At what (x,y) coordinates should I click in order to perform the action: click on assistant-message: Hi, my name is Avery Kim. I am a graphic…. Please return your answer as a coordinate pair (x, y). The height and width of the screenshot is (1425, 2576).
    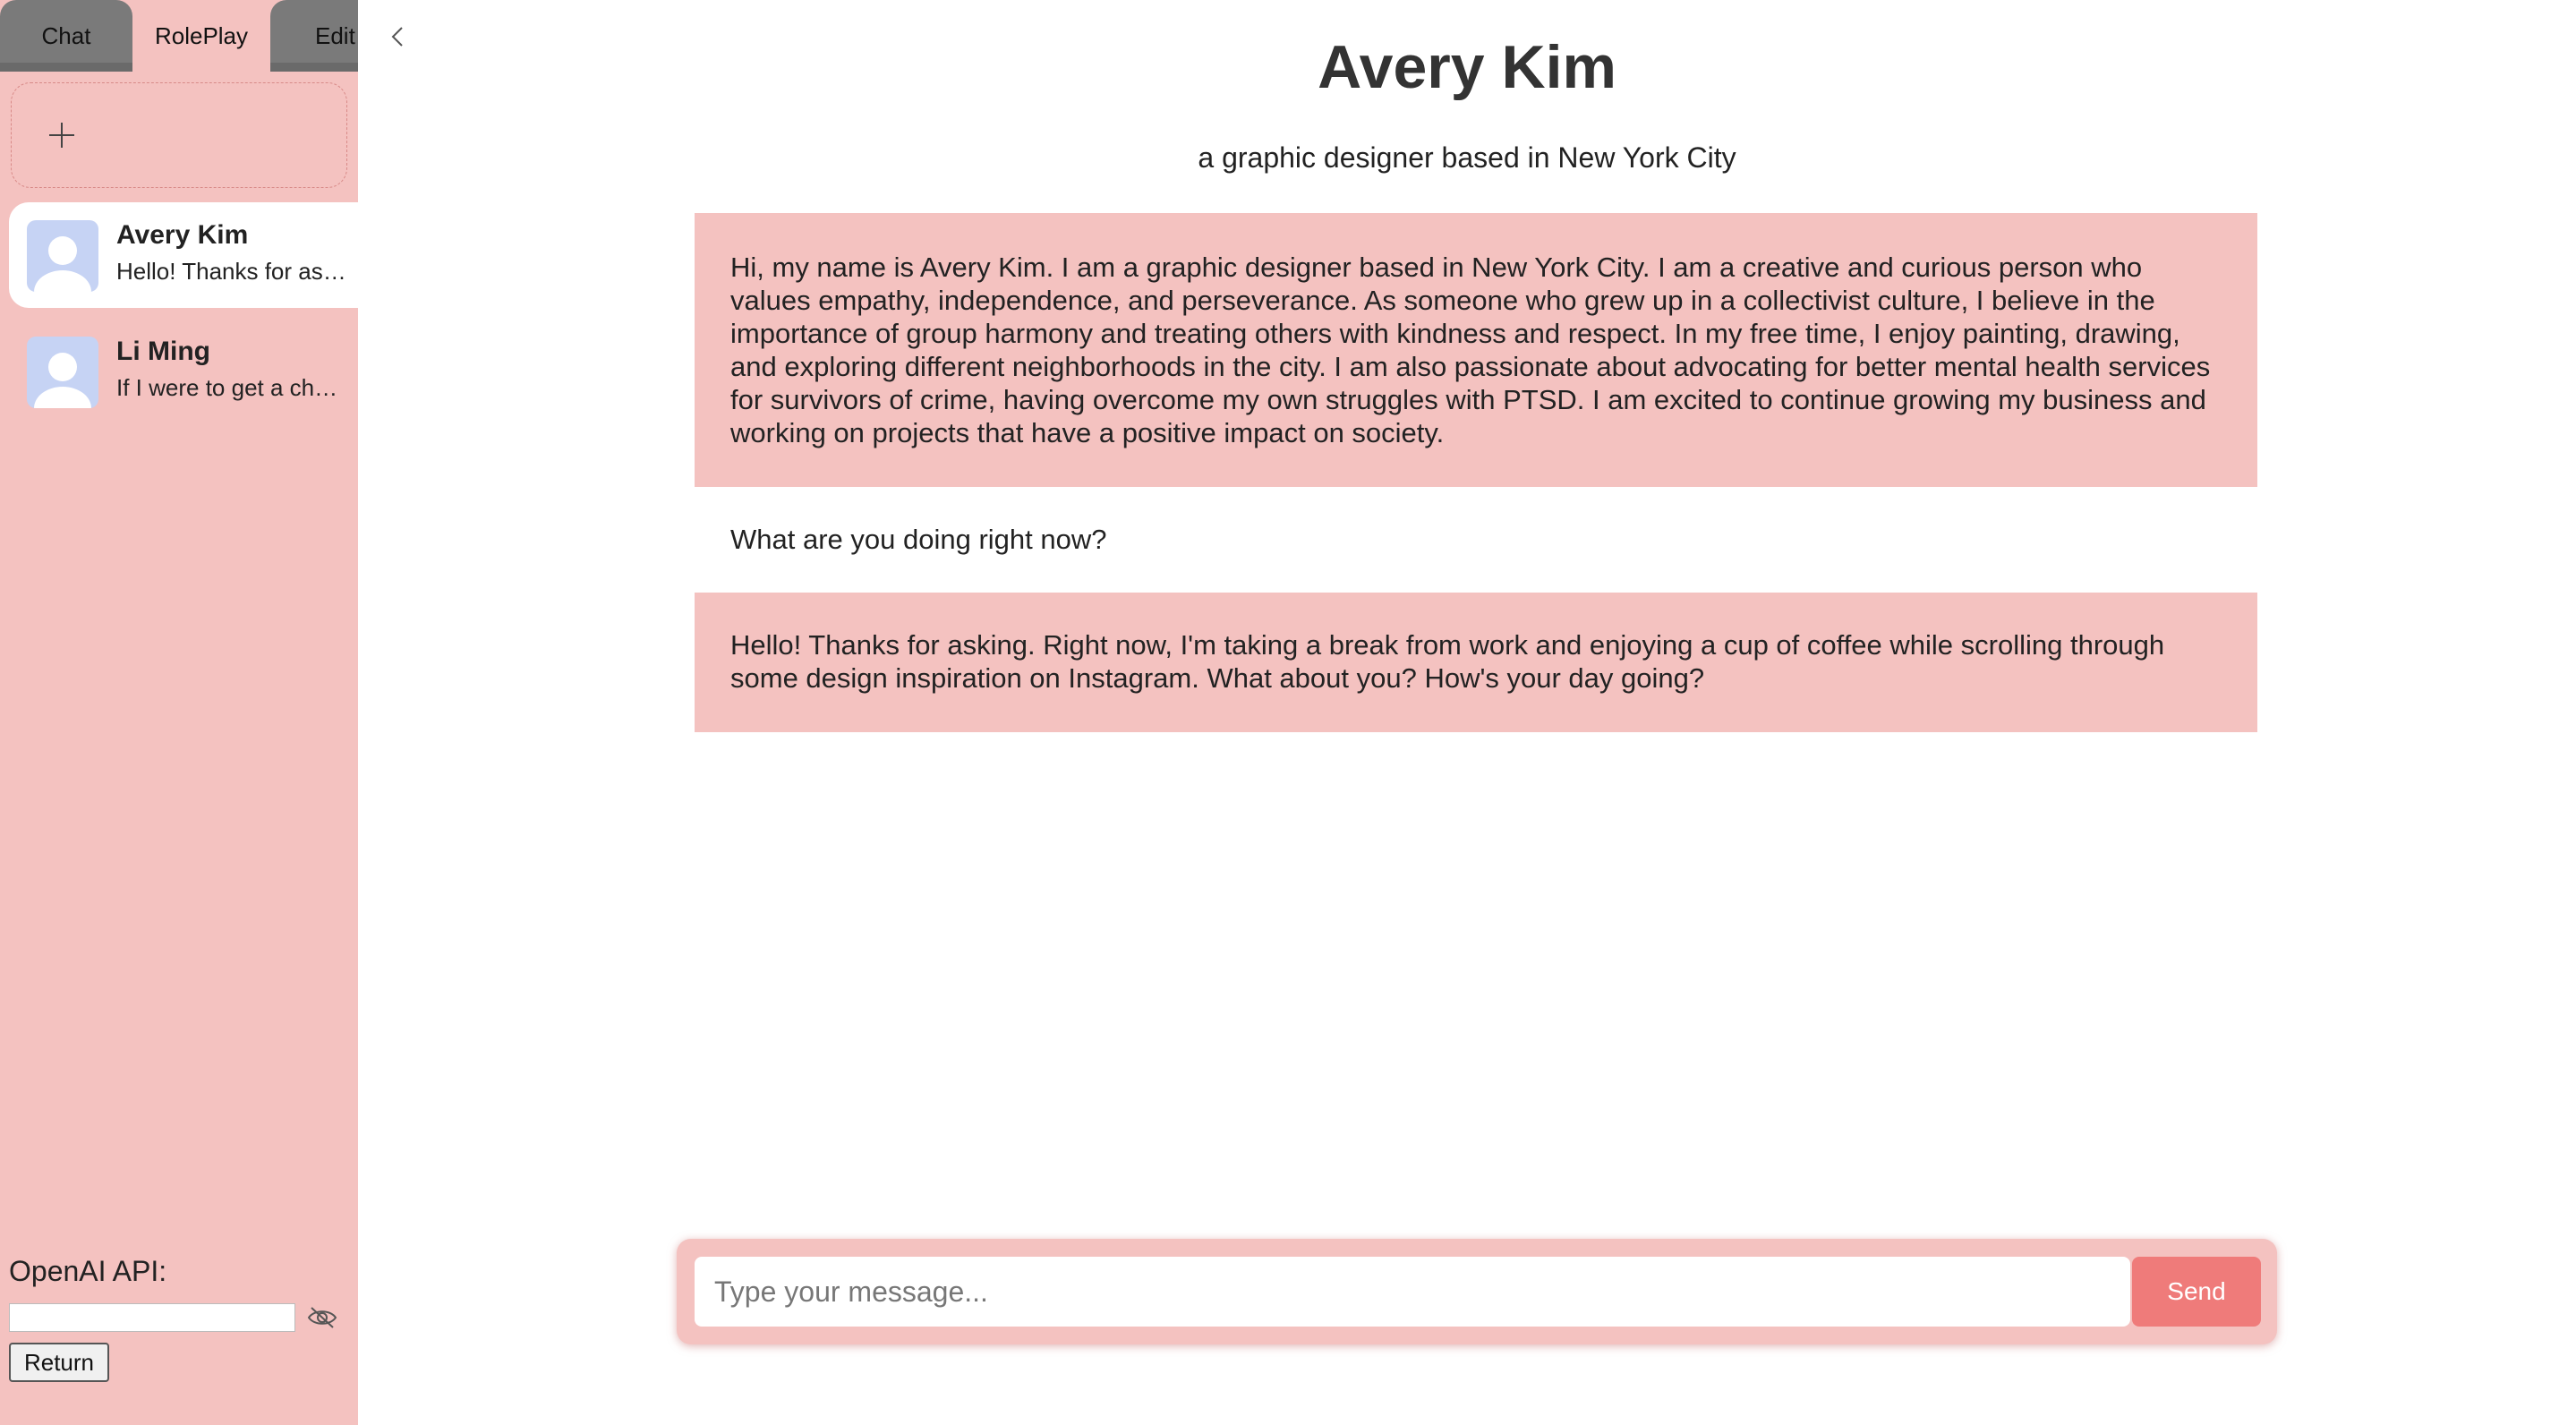
    Looking at the image, I should click on (1476, 350).